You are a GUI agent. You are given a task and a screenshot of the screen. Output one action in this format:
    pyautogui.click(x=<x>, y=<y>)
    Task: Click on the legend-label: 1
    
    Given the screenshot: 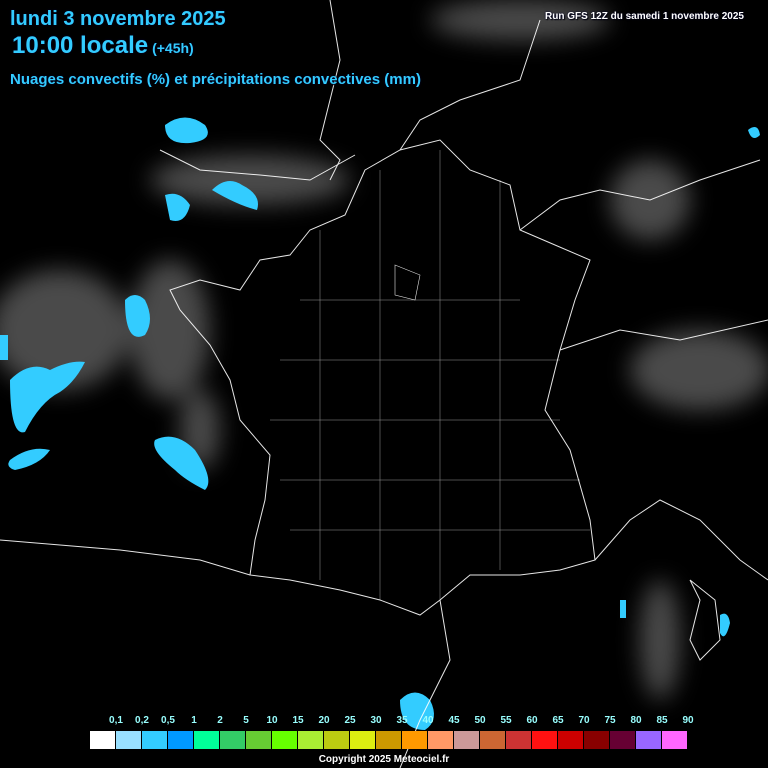 What is the action you would take?
    pyautogui.click(x=194, y=720)
    